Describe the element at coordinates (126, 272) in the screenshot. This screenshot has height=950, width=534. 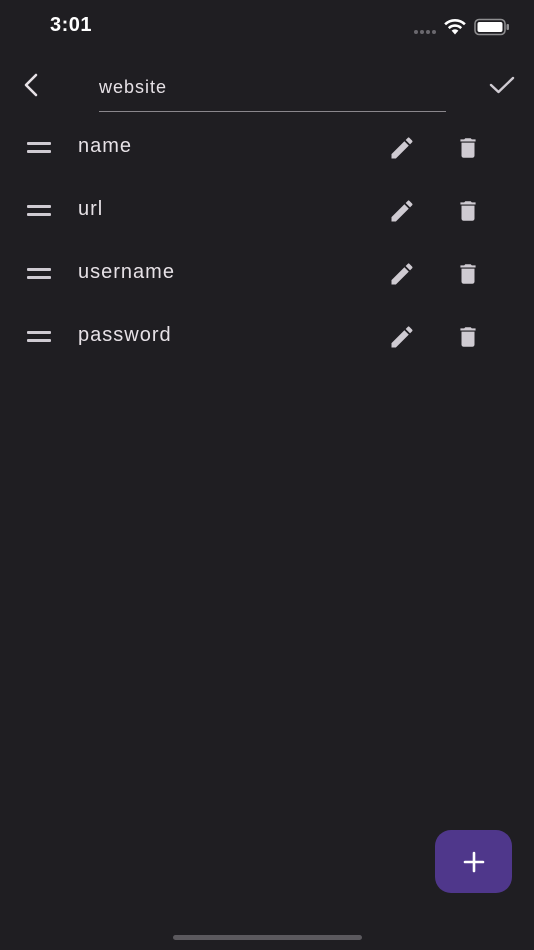
I see `field-label: username` at that location.